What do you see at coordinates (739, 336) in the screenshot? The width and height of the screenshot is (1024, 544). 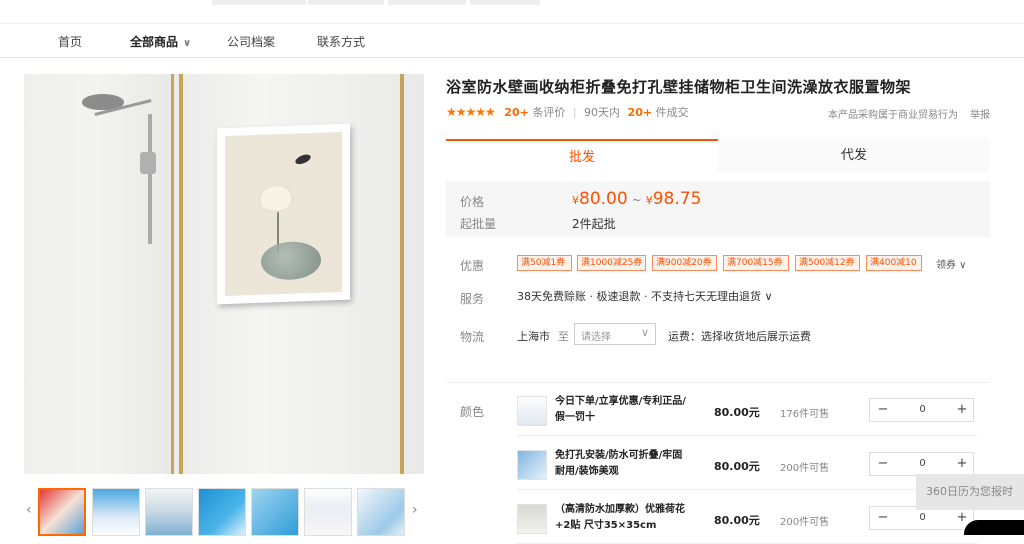 I see `freight-note: 运费：选择收货地后展示运费` at bounding box center [739, 336].